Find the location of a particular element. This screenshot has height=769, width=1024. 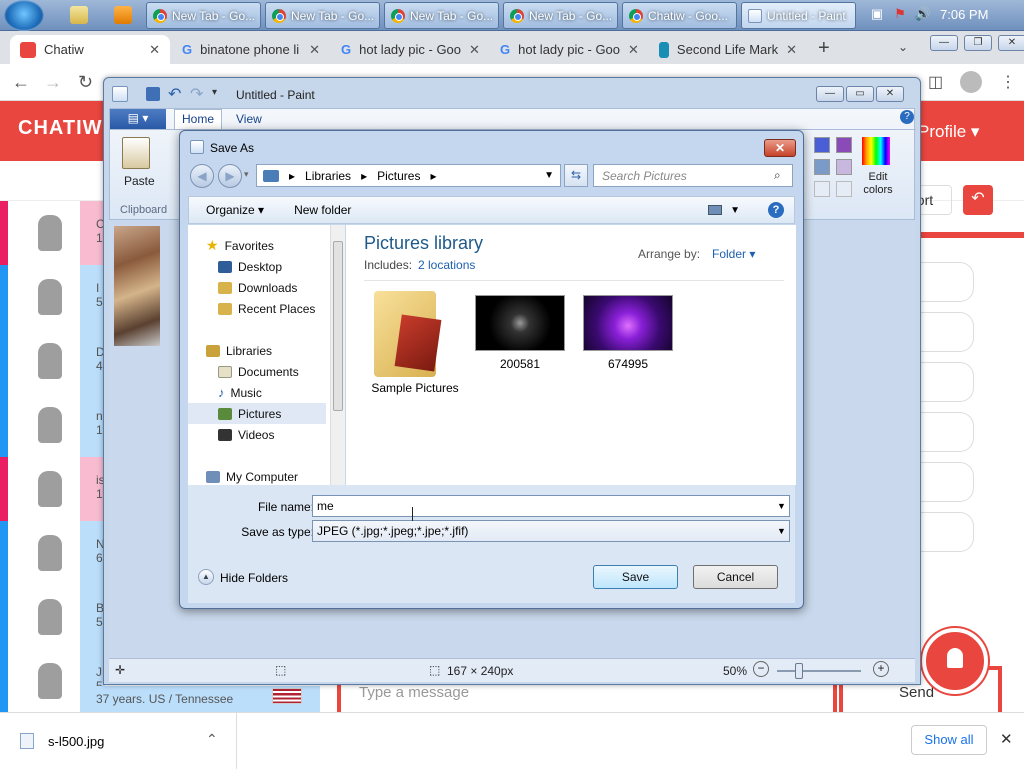

search-input: Search Pictures ⌕ is located at coordinates (693, 175).